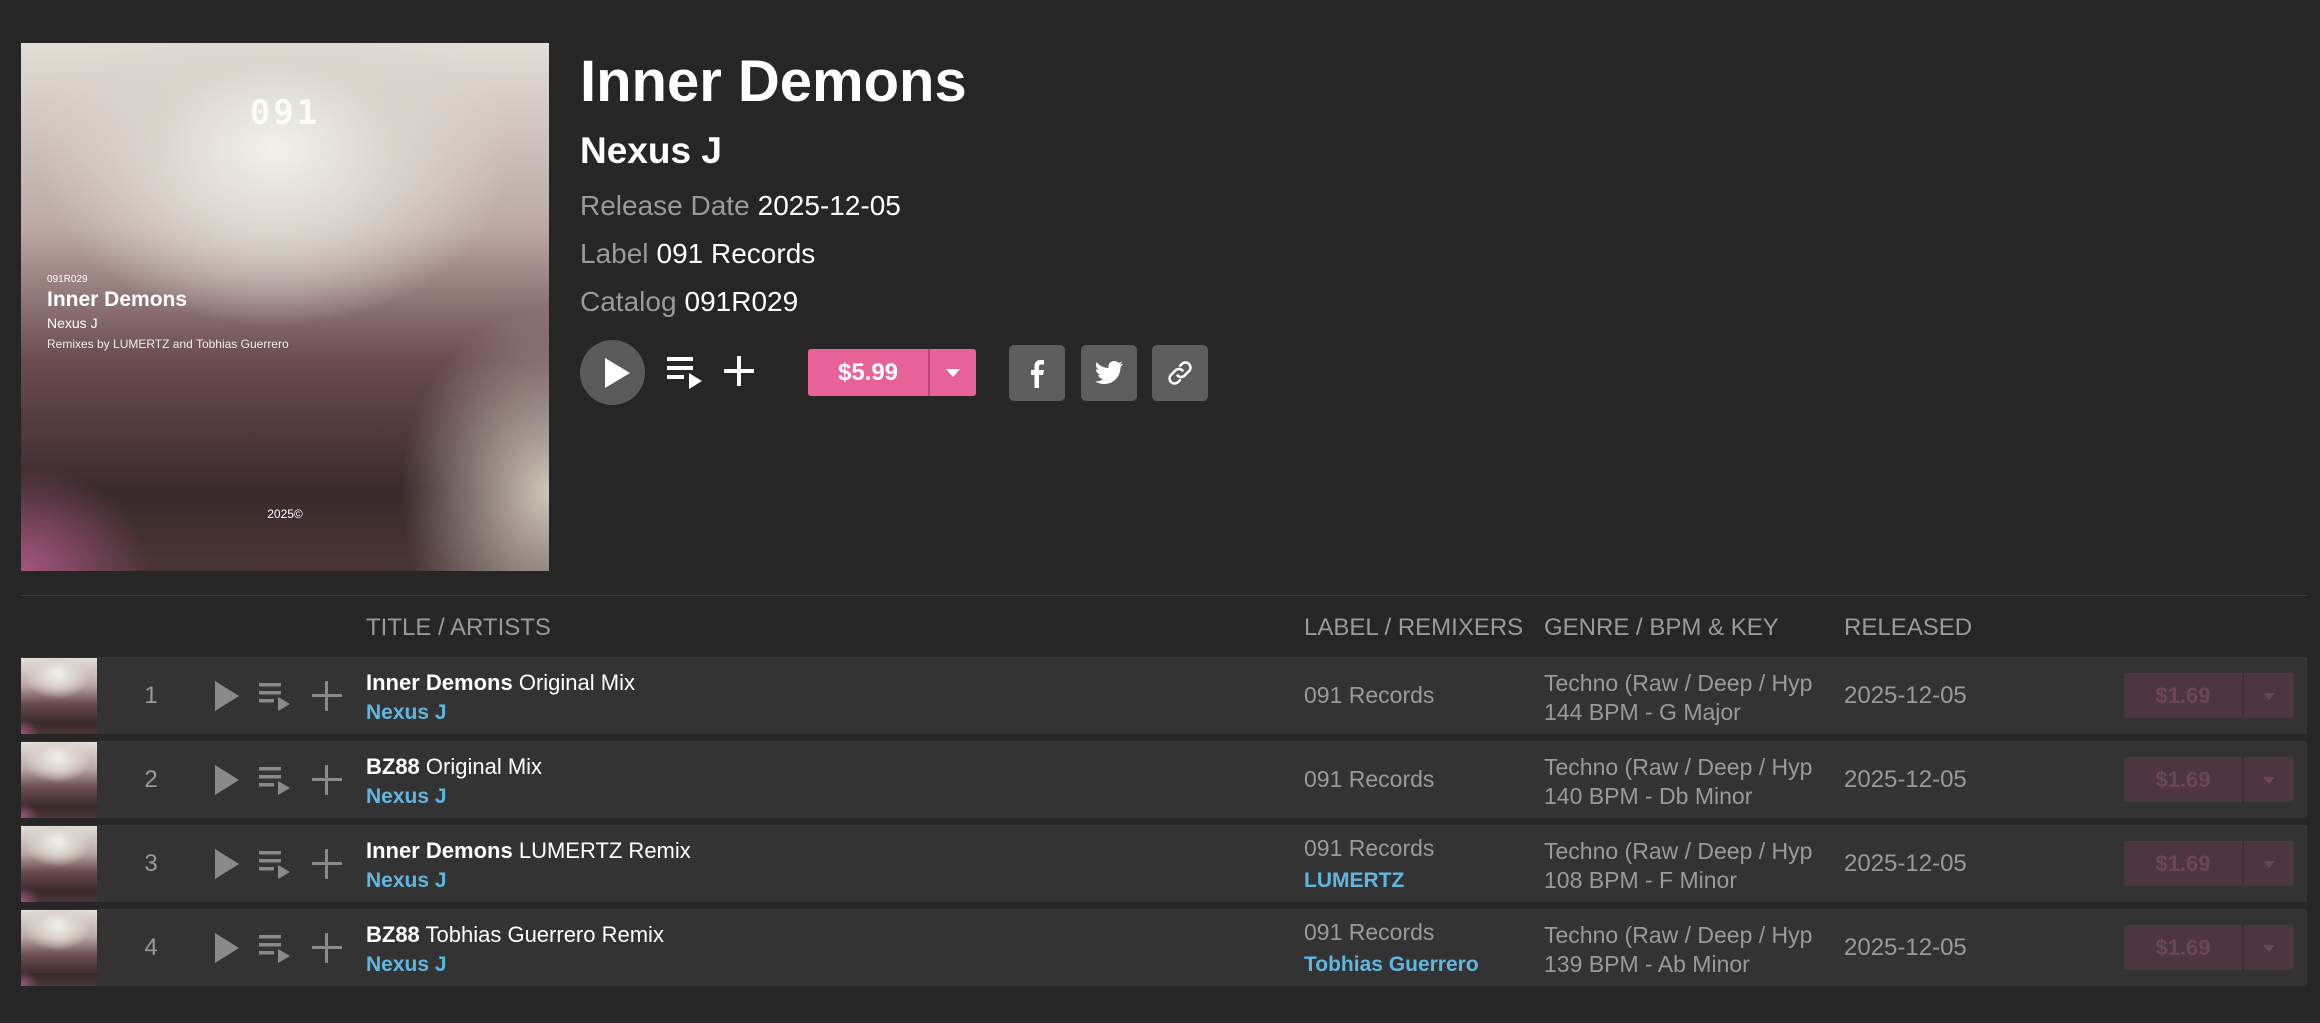 The width and height of the screenshot is (2320, 1023). Describe the element at coordinates (628, 301) in the screenshot. I see `release-catalog-key: Catalog` at that location.